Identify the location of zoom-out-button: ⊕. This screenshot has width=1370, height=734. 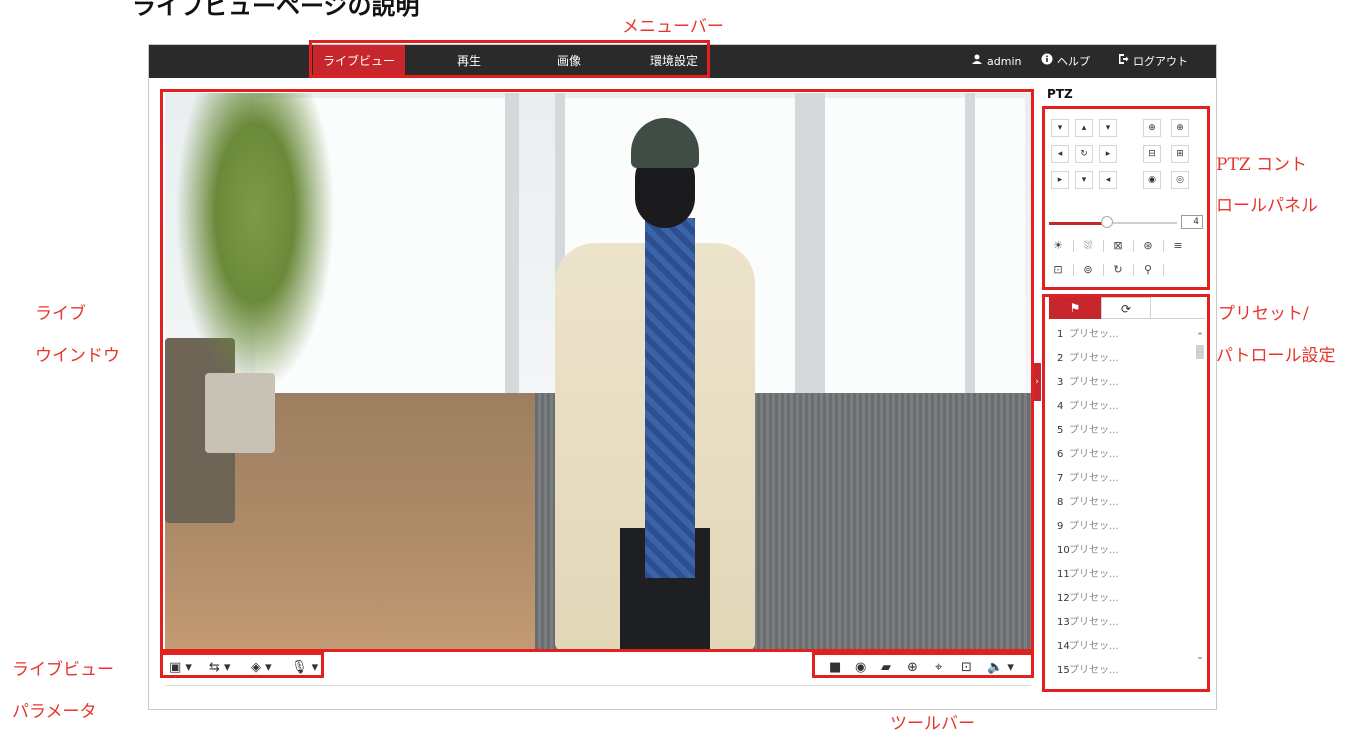
(1180, 128).